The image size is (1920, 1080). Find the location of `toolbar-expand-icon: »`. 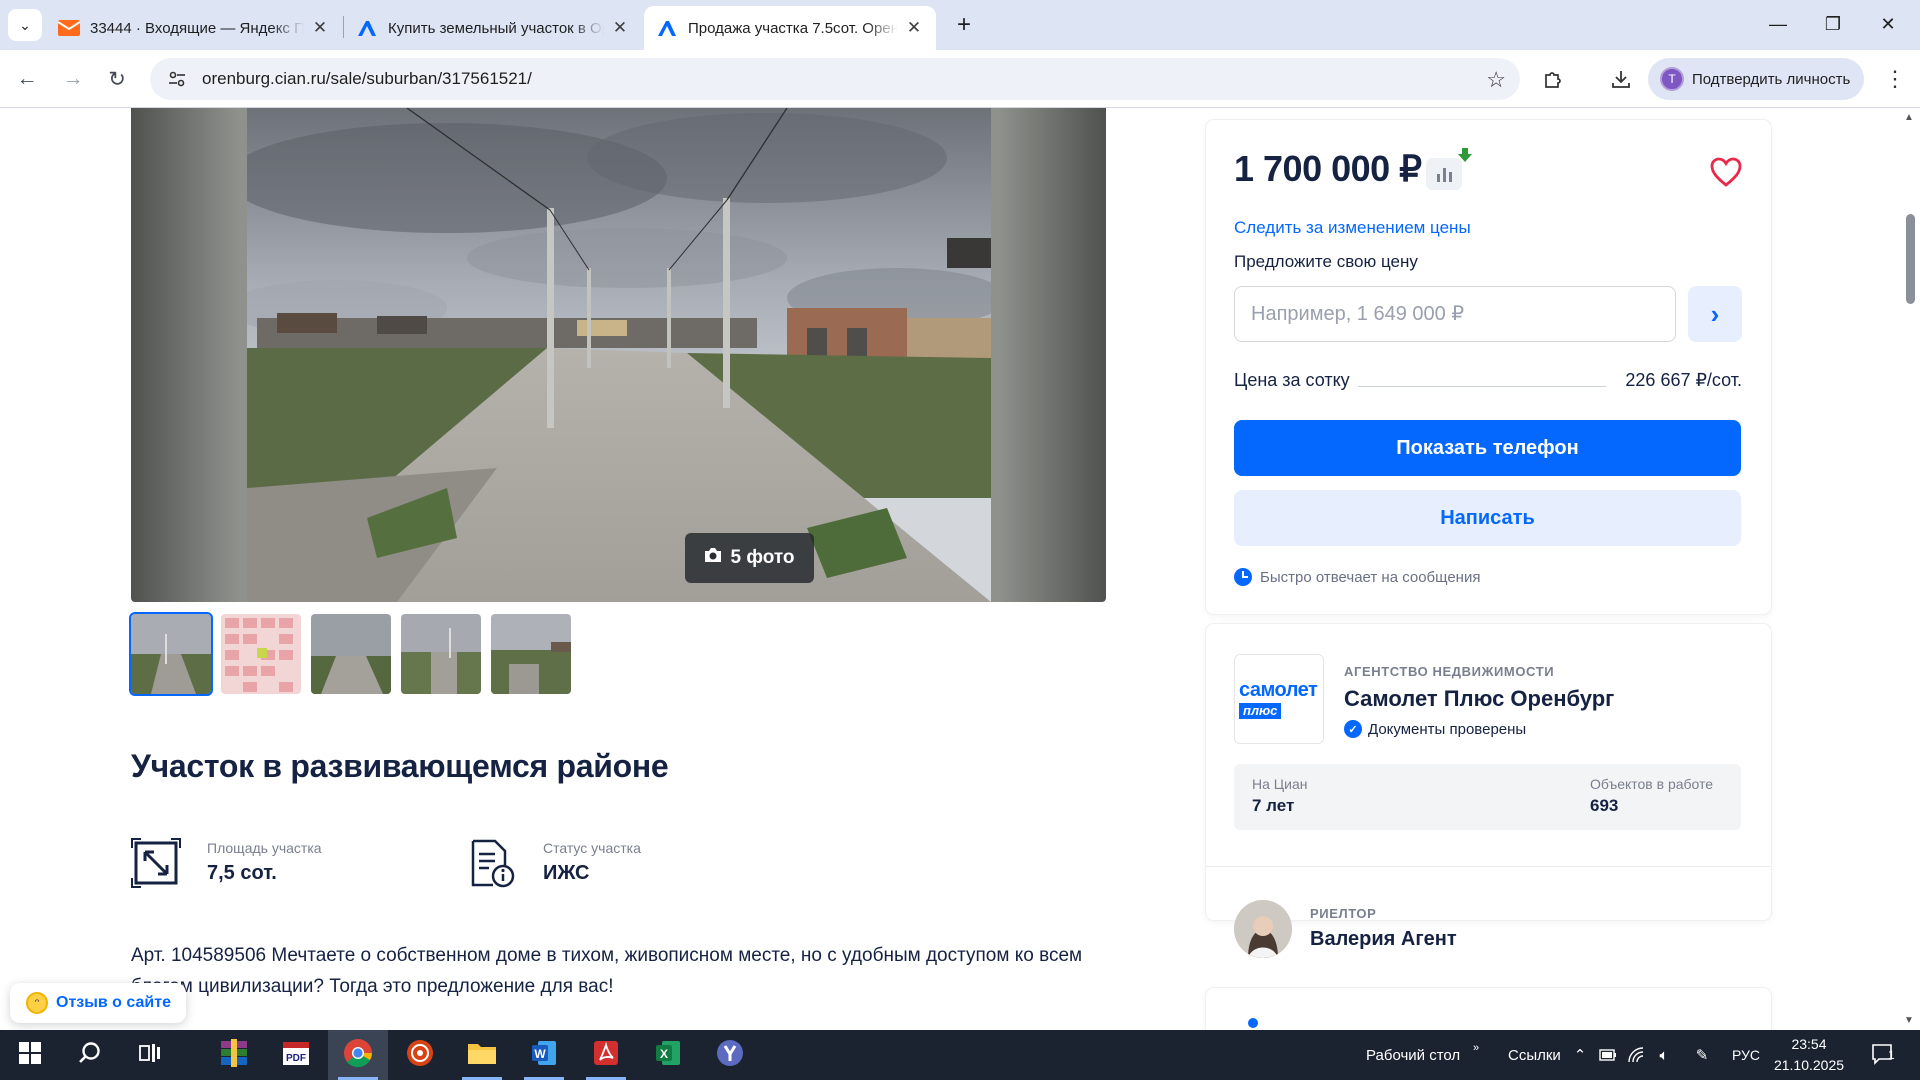

toolbar-expand-icon: » is located at coordinates (1476, 1048).